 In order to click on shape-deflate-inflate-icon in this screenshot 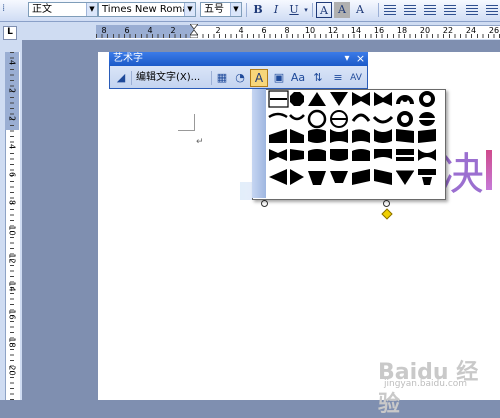, I will do `click(405, 155)`.